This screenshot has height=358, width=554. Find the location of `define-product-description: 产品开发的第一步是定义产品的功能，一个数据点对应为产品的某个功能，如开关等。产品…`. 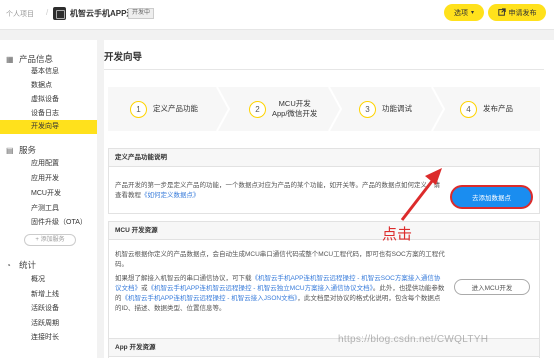

define-product-description: 产品开发的第一步是定义产品的功能，一个数据点对应为产品的某个功能，如开关等。产品… is located at coordinates (280, 191).